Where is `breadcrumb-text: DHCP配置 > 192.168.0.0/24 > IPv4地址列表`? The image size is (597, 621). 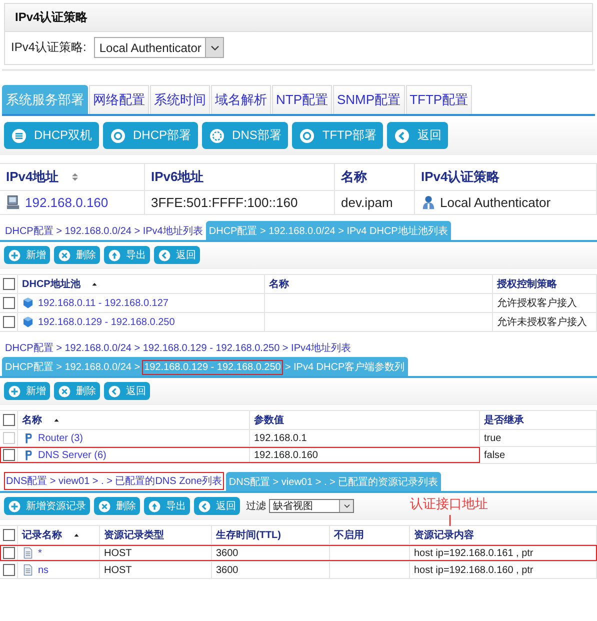
breadcrumb-text: DHCP配置 > 192.168.0.0/24 > IPv4地址列表 is located at coordinates (104, 231).